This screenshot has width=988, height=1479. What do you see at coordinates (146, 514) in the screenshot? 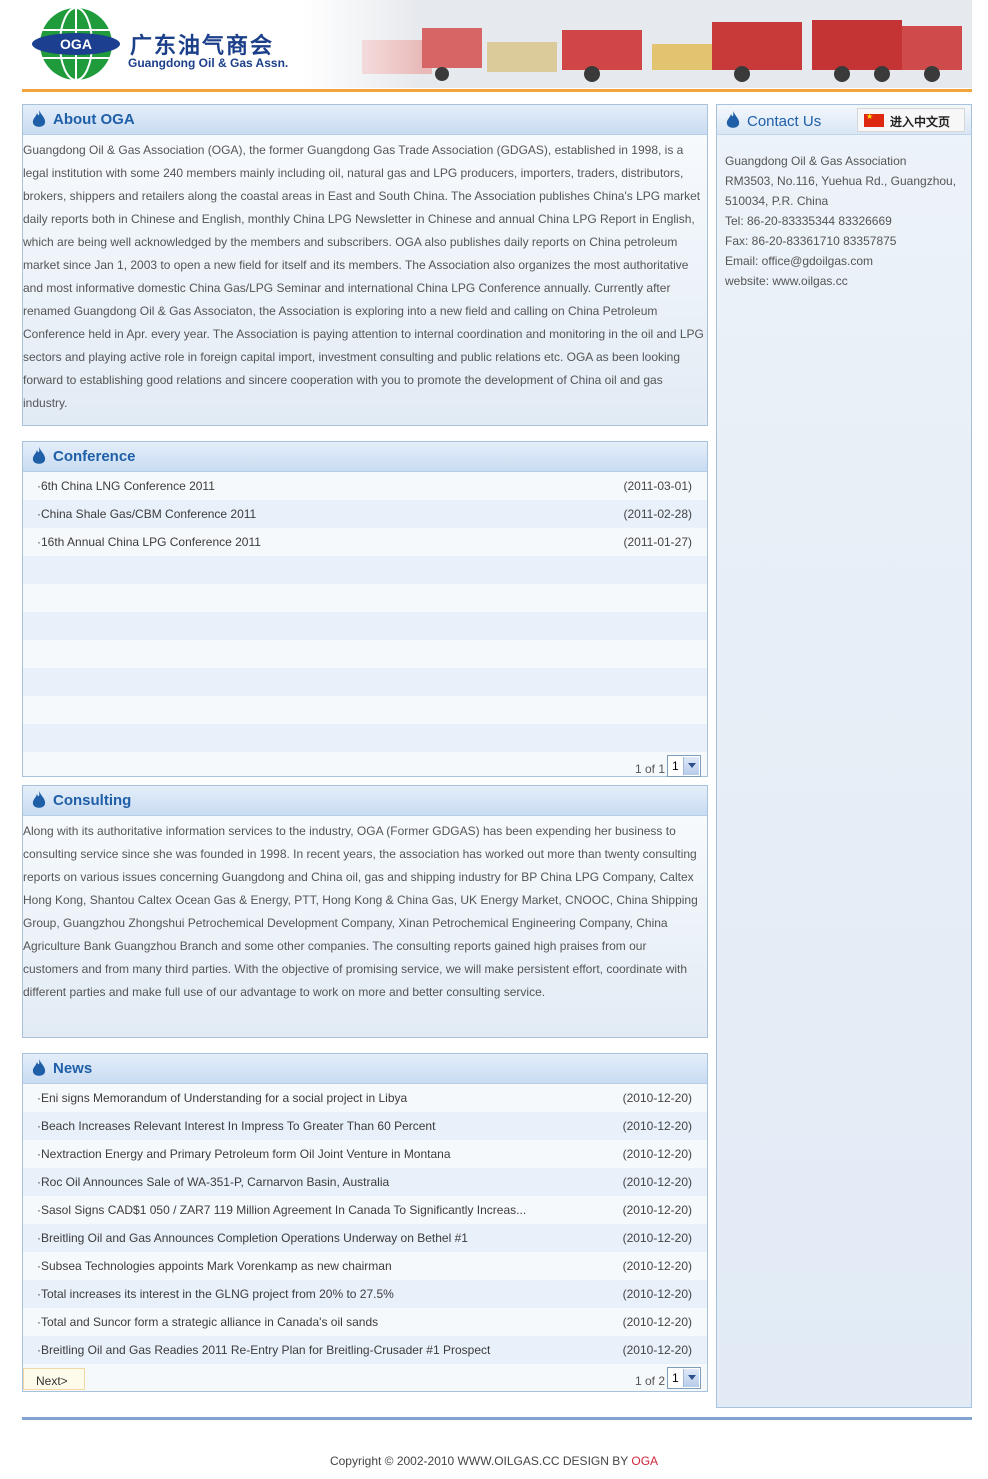
I see `conference-item-title: ·China Shale Gas/CBM Conference 2011` at bounding box center [146, 514].